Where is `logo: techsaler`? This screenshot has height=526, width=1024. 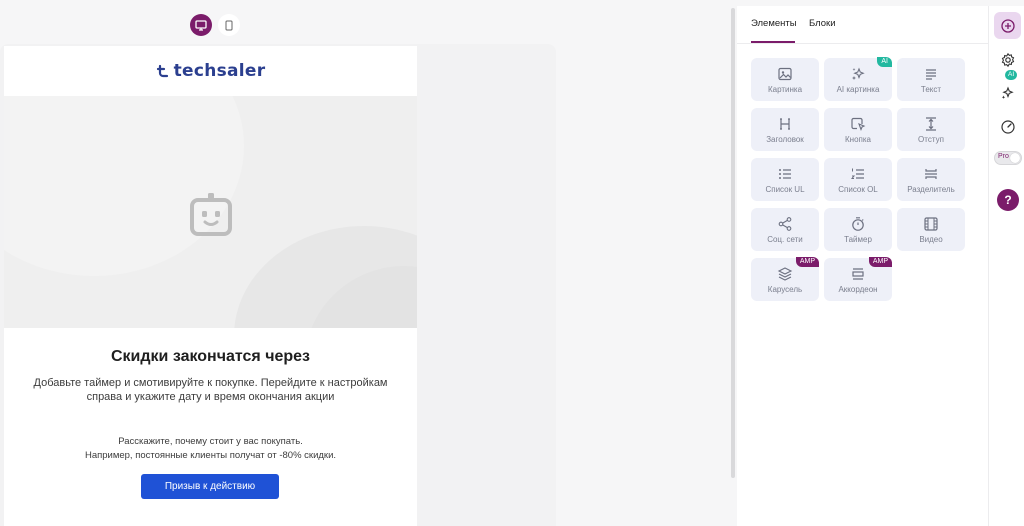
logo: techsaler is located at coordinates (210, 71).